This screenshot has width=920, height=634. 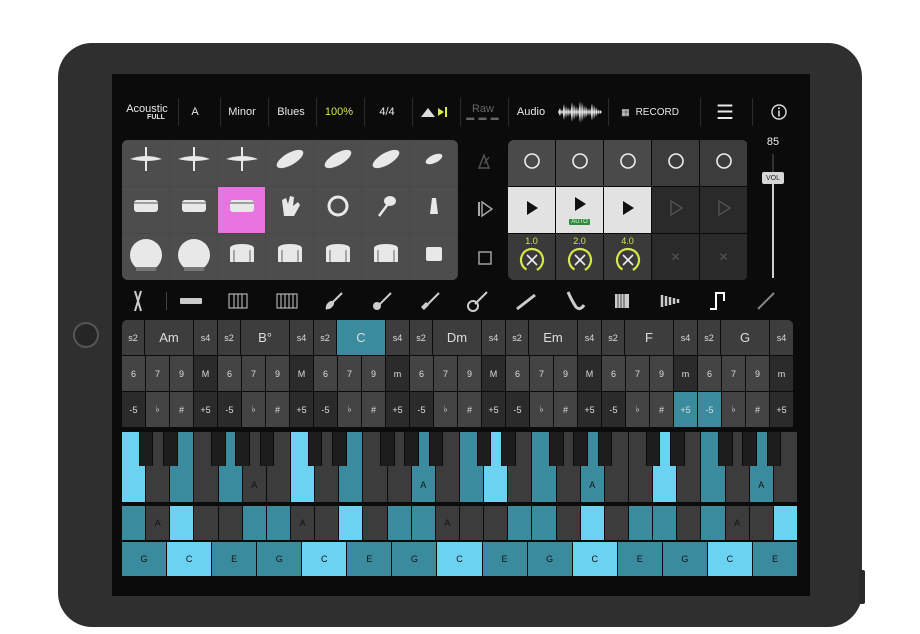 What do you see at coordinates (745, 337) in the screenshot?
I see `chord-button: G` at bounding box center [745, 337].